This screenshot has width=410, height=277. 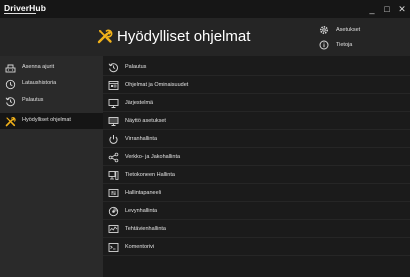 I want to click on computer-management-icon, so click(x=113, y=175).